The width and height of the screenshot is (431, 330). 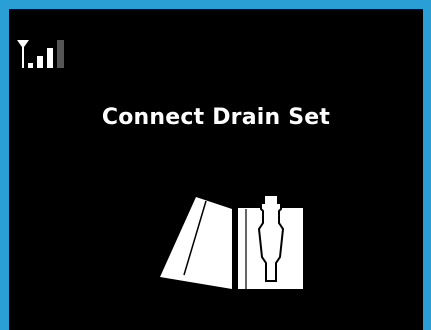 I want to click on signal-strength-icon, so click(x=40, y=54).